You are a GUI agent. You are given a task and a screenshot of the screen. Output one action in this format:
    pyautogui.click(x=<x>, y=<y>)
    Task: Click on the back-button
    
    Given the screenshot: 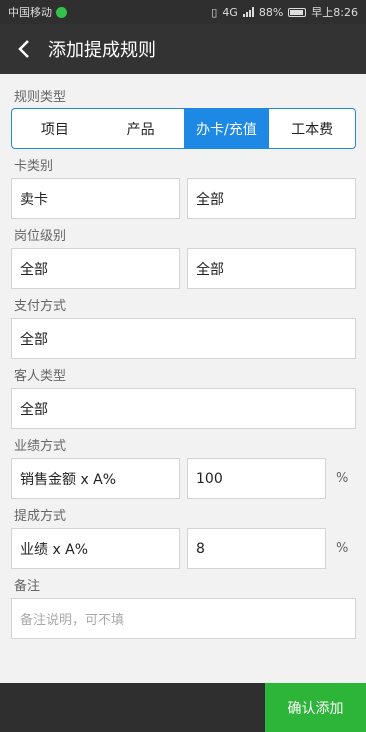 What is the action you would take?
    pyautogui.click(x=24, y=49)
    